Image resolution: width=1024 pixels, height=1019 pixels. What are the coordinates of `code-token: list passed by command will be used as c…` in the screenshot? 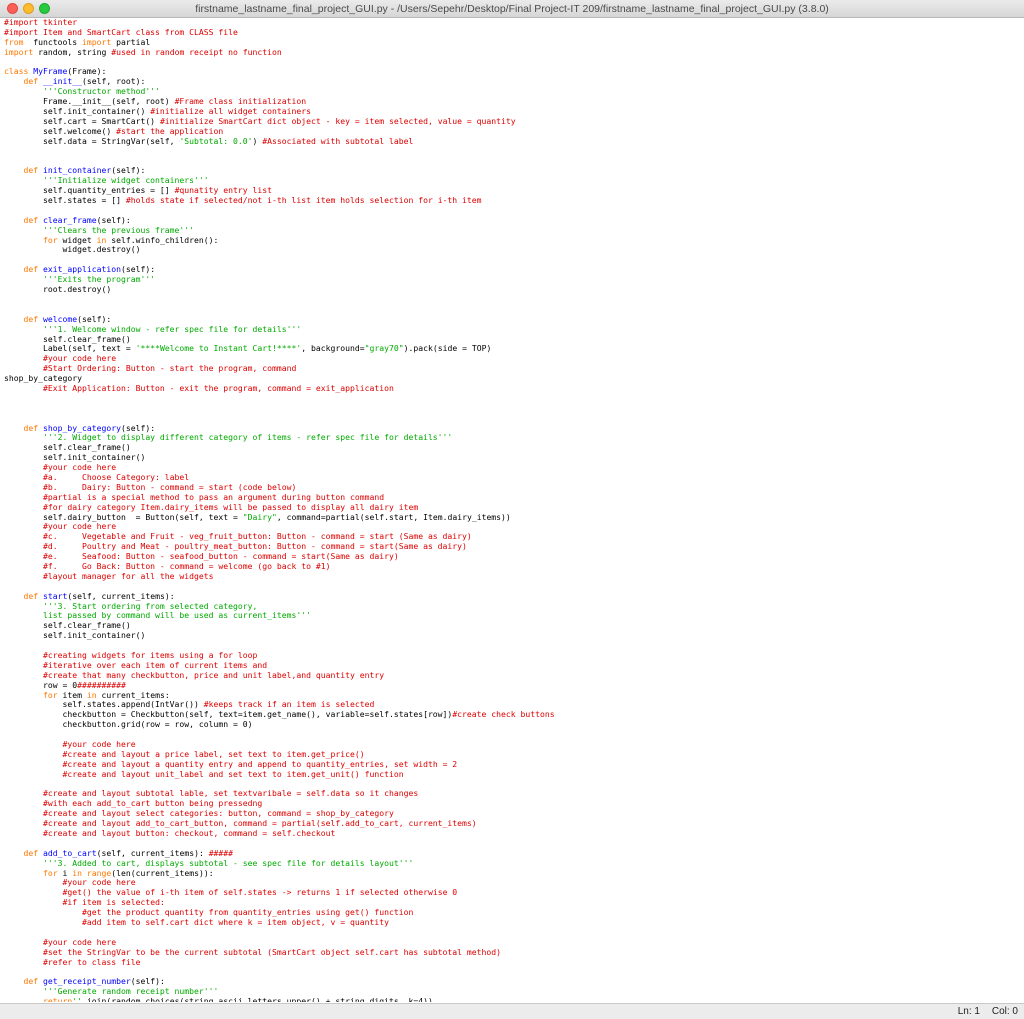 It's located at (176, 615).